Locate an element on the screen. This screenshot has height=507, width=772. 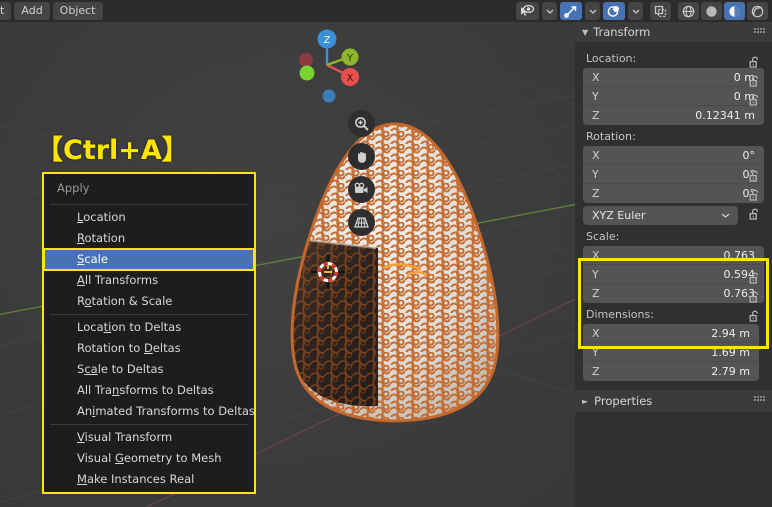
scale-y-lock-button is located at coordinates (755, 297).